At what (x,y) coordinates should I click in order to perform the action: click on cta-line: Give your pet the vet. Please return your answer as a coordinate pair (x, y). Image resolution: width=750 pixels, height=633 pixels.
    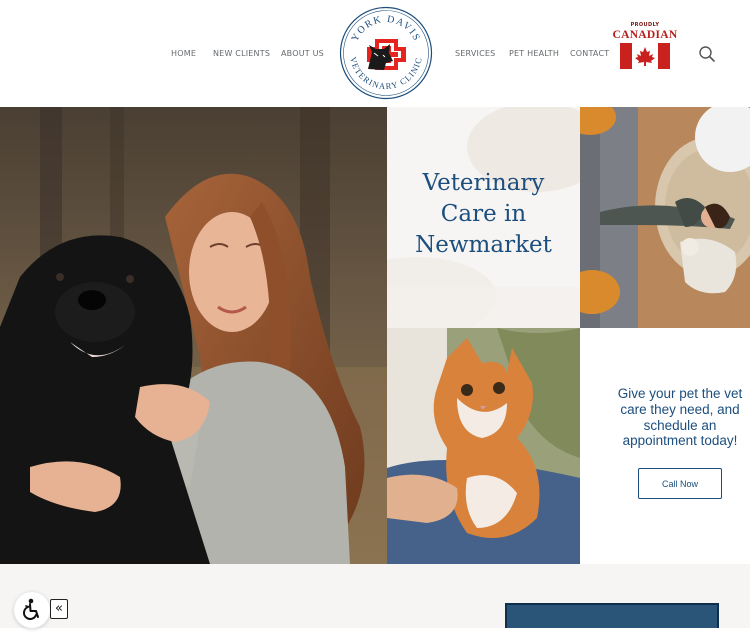
    Looking at the image, I should click on (680, 393).